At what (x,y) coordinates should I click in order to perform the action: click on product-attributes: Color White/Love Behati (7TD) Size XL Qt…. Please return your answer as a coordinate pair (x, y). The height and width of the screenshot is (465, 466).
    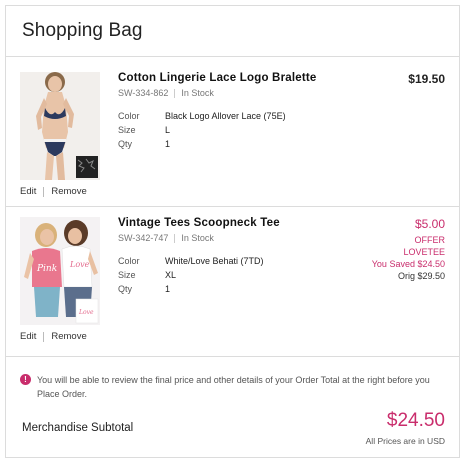
    Looking at the image, I should click on (218, 275).